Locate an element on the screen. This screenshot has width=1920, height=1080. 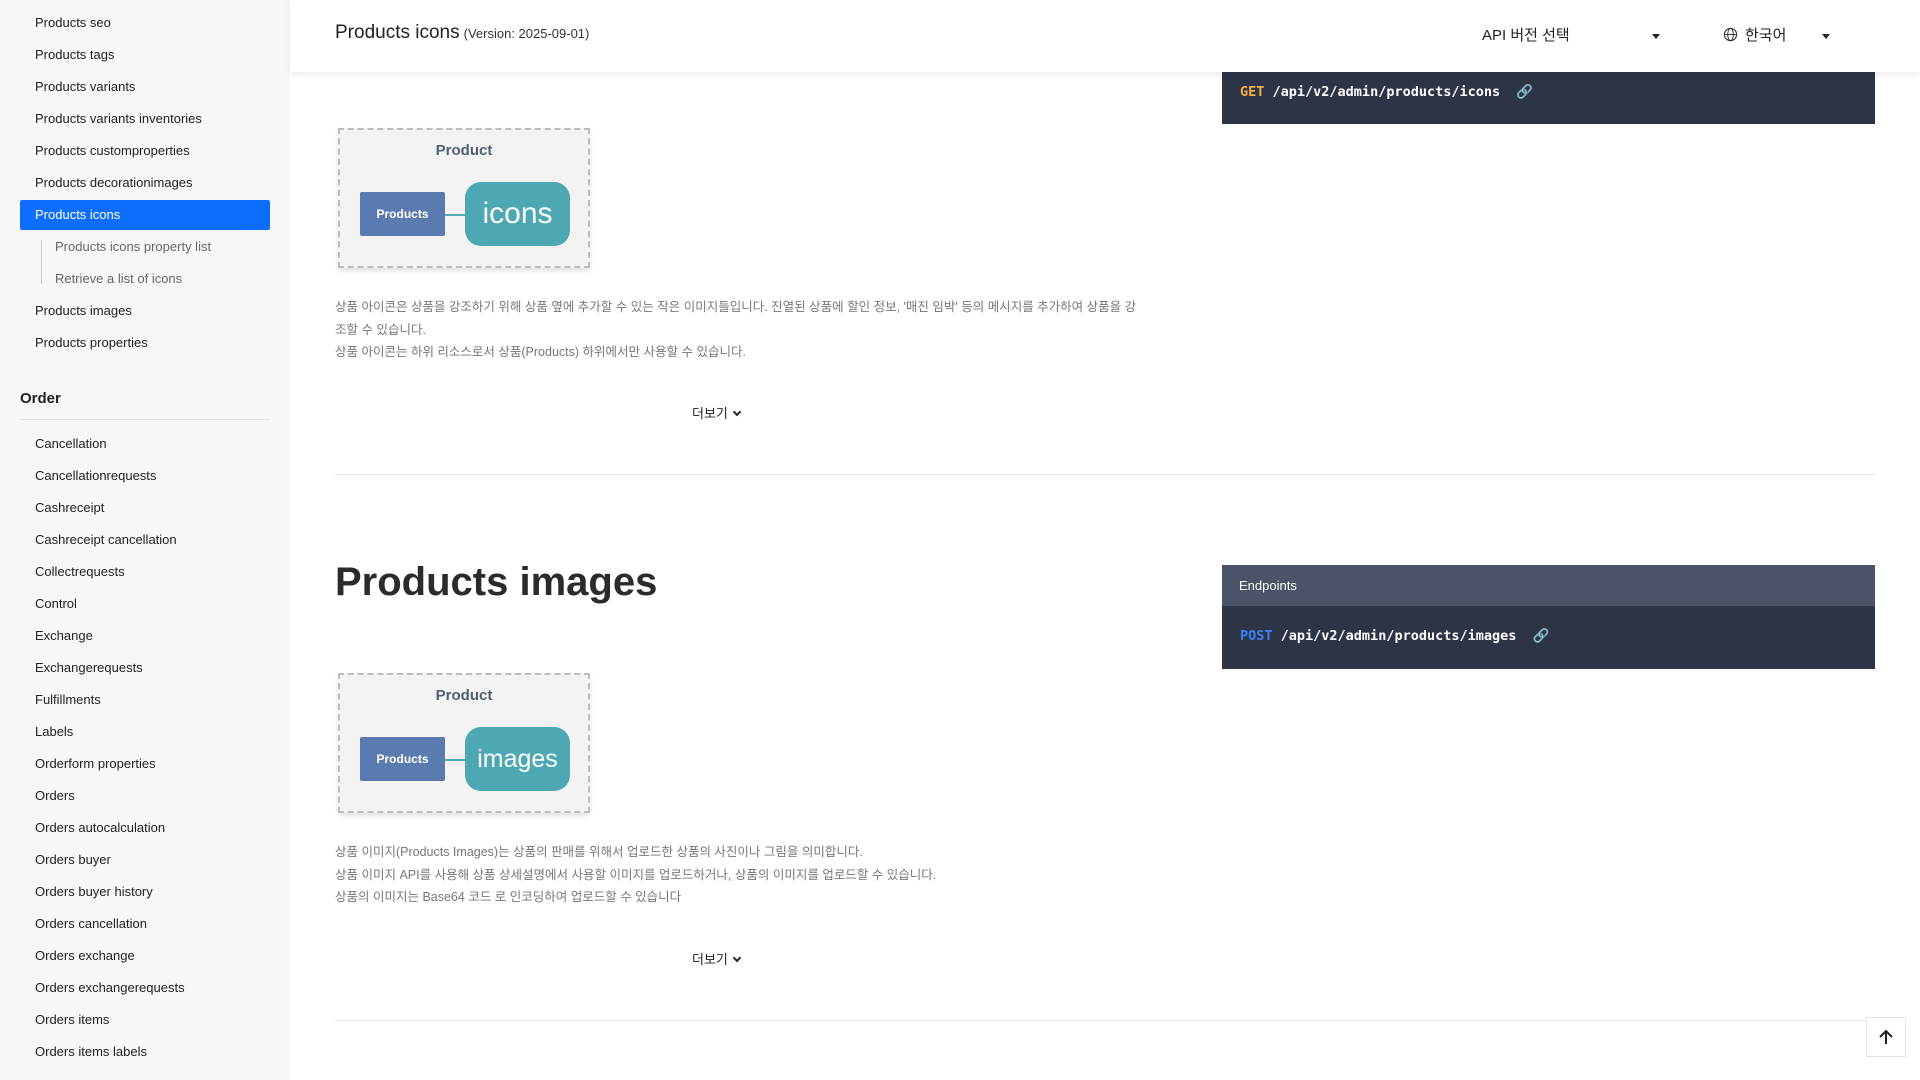
sidebar-item-order-collectrequests: Collectrequests is located at coordinates (145, 572).